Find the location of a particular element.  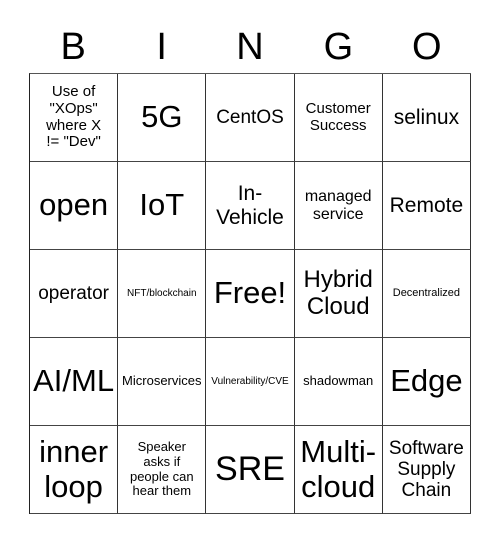

bingo-cell: managed service is located at coordinates (338, 206).